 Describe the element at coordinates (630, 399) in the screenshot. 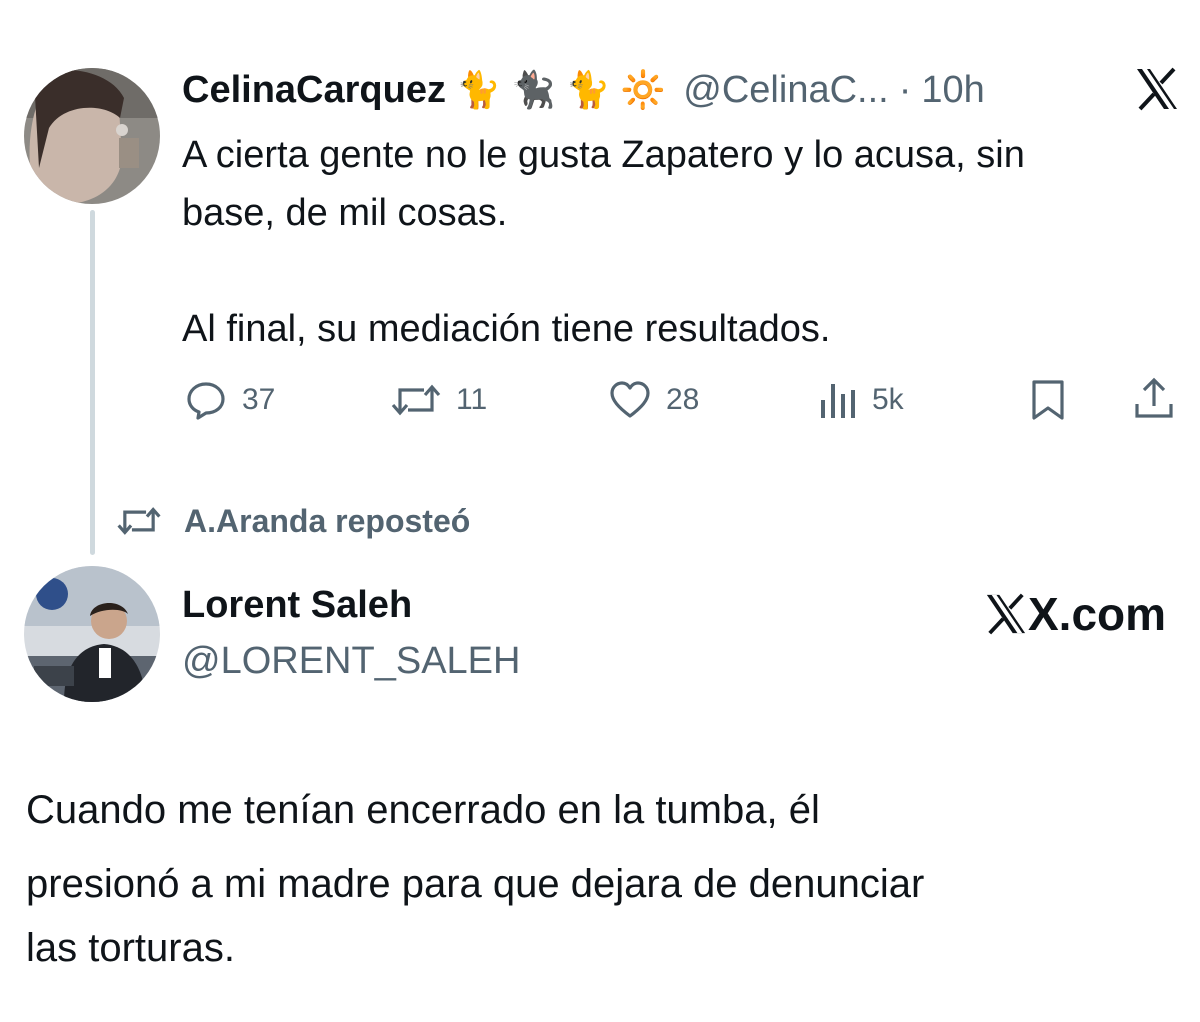

I see `like-icon` at that location.